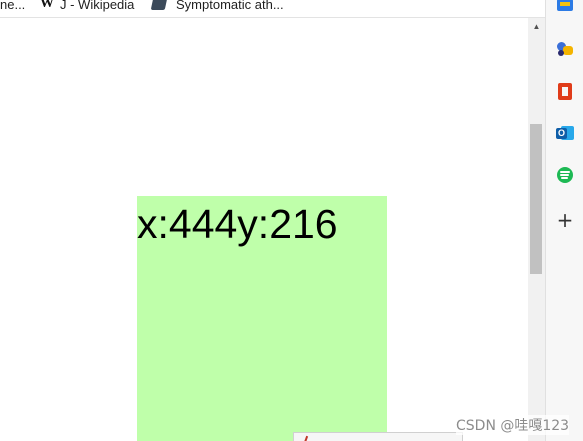  I want to click on spotify-icon, so click(565, 175).